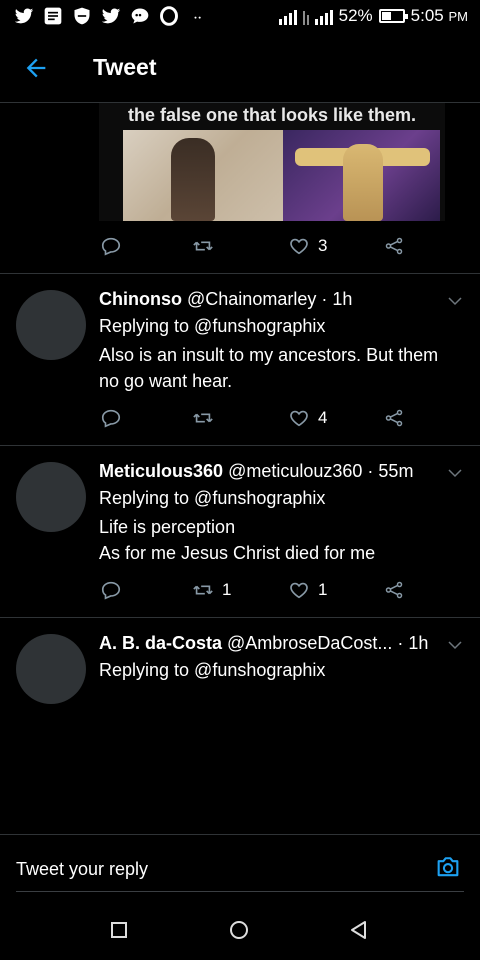  What do you see at coordinates (323, 245) in the screenshot?
I see `like-count: 3` at bounding box center [323, 245].